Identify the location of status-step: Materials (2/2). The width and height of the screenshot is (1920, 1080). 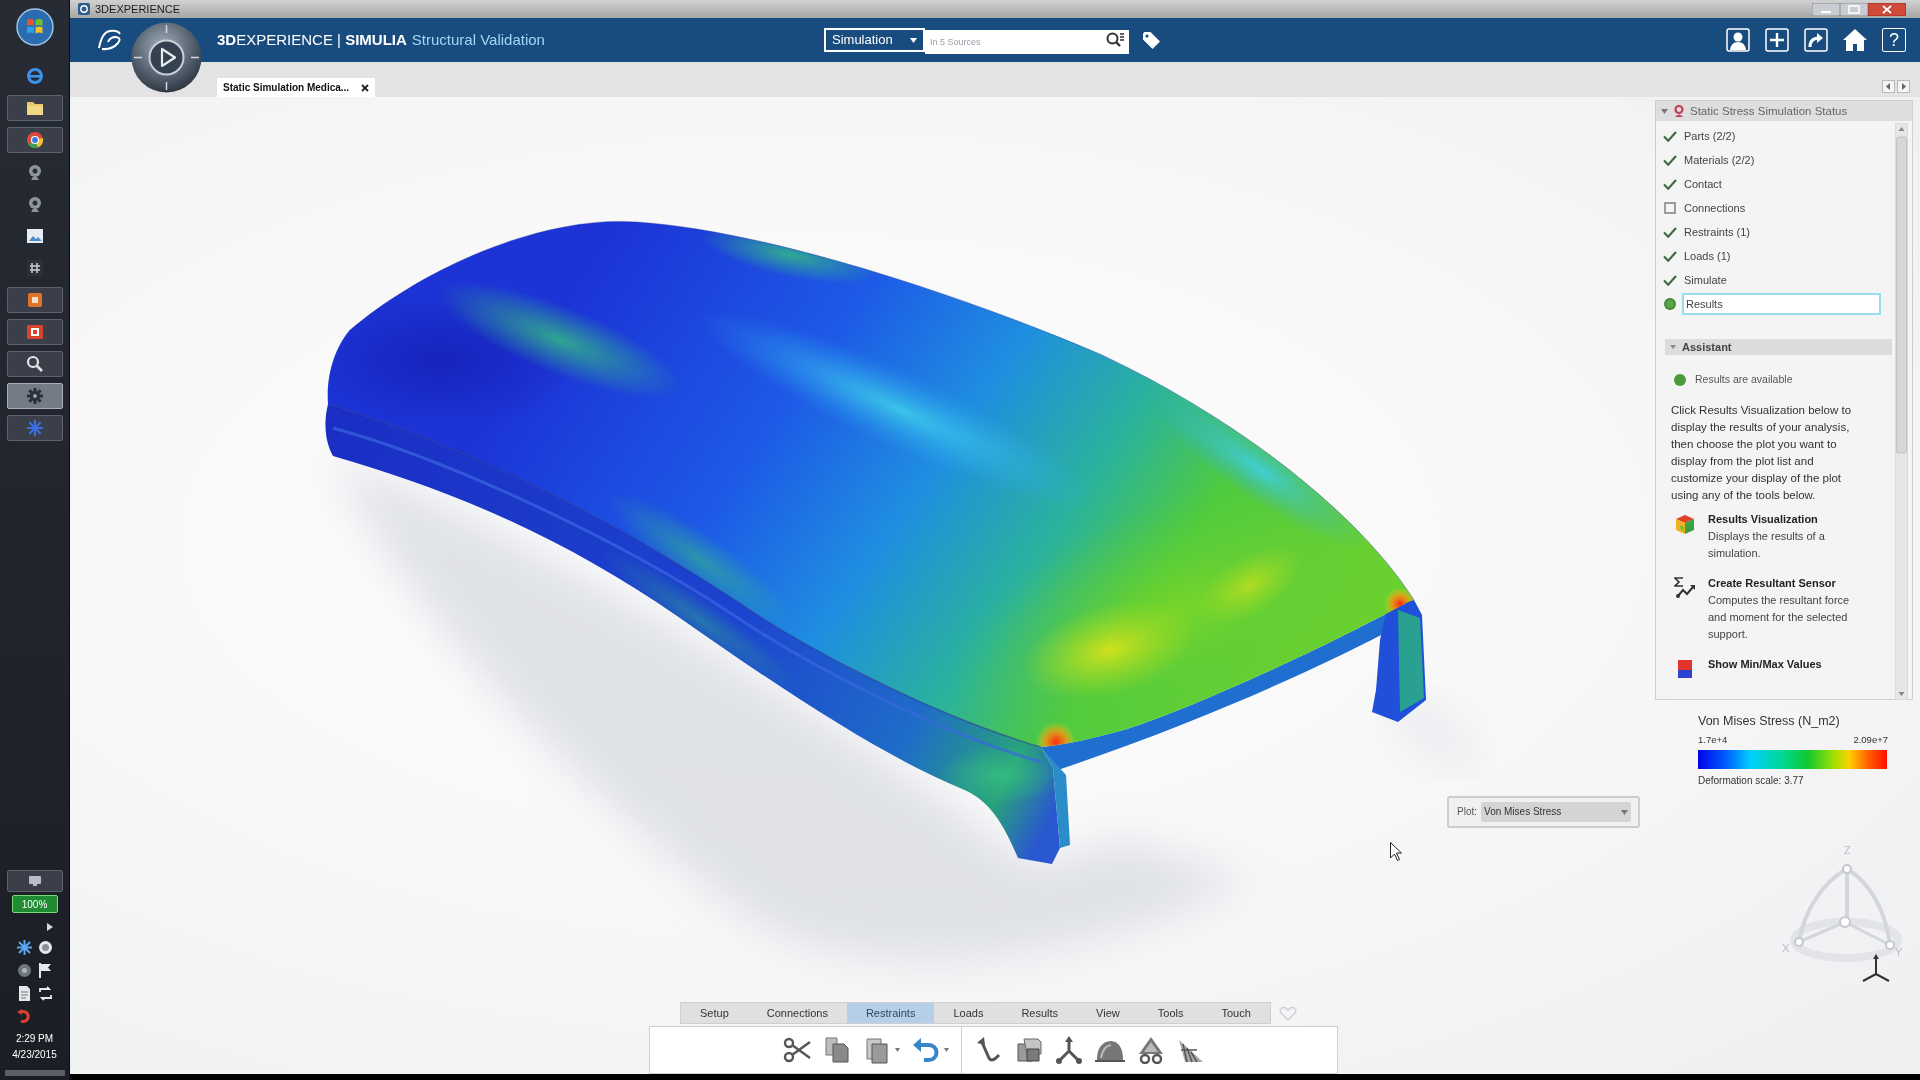
(1719, 160).